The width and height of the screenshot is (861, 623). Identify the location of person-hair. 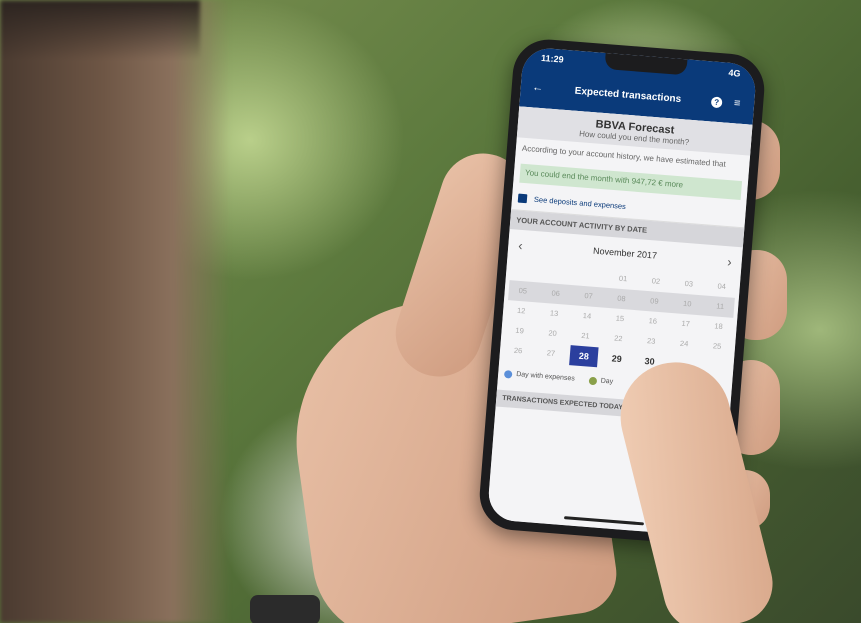
(100, 30).